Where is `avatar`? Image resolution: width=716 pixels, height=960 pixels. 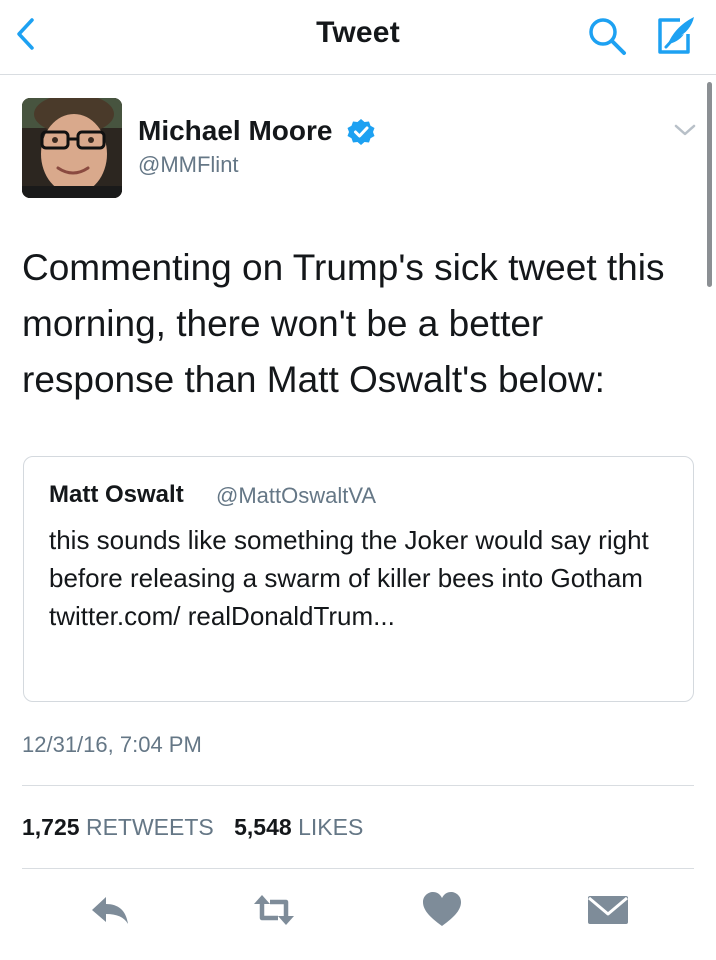 avatar is located at coordinates (72, 148).